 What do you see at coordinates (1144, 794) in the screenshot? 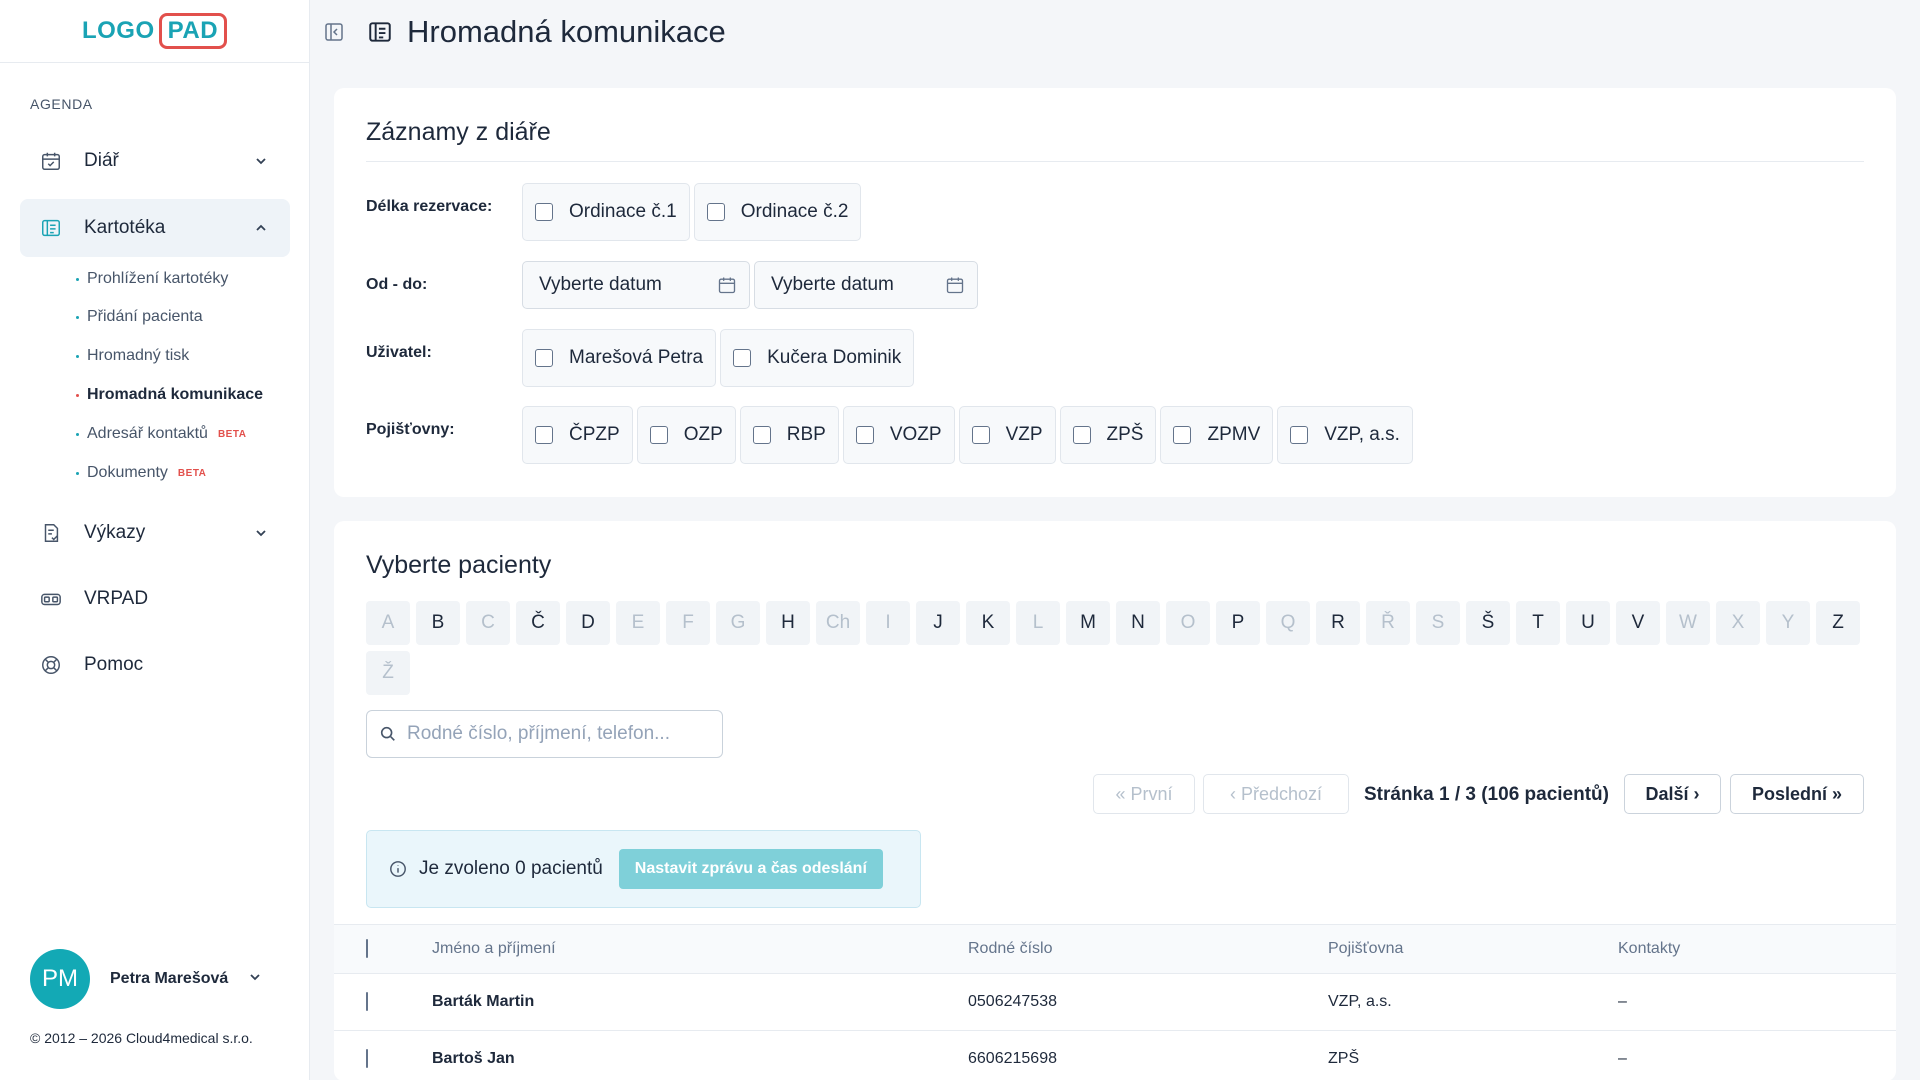
I see `first-page-button: « První` at bounding box center [1144, 794].